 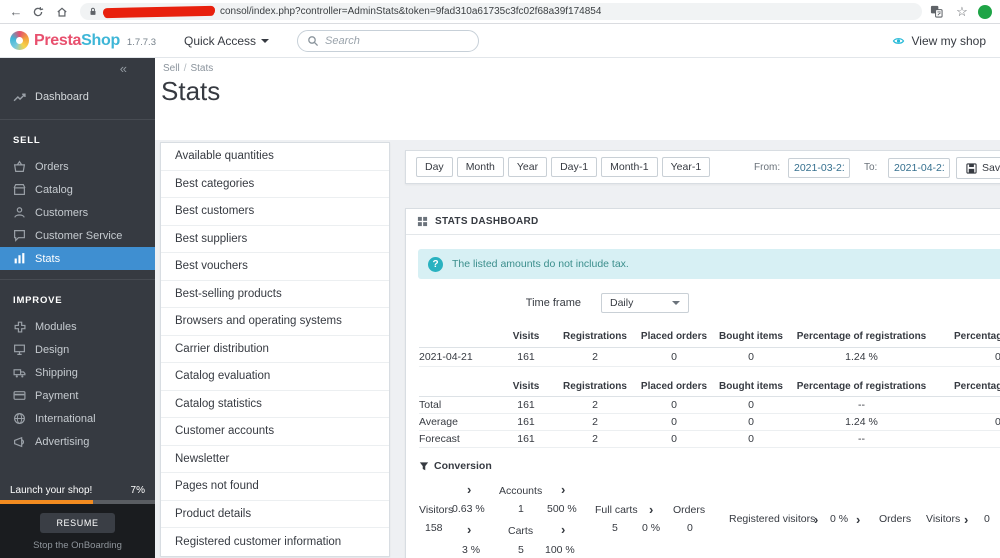 What do you see at coordinates (919, 168) in the screenshot?
I see `to-date-input` at bounding box center [919, 168].